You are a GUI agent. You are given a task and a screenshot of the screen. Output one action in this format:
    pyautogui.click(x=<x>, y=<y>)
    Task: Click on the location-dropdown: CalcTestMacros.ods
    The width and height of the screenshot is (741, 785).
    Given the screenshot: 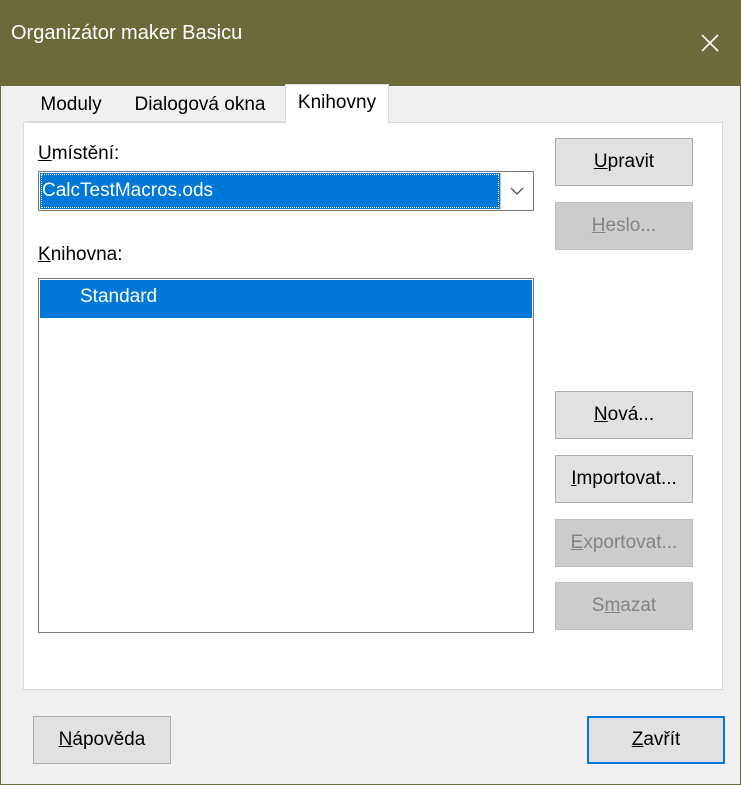 What is the action you would take?
    pyautogui.click(x=286, y=191)
    